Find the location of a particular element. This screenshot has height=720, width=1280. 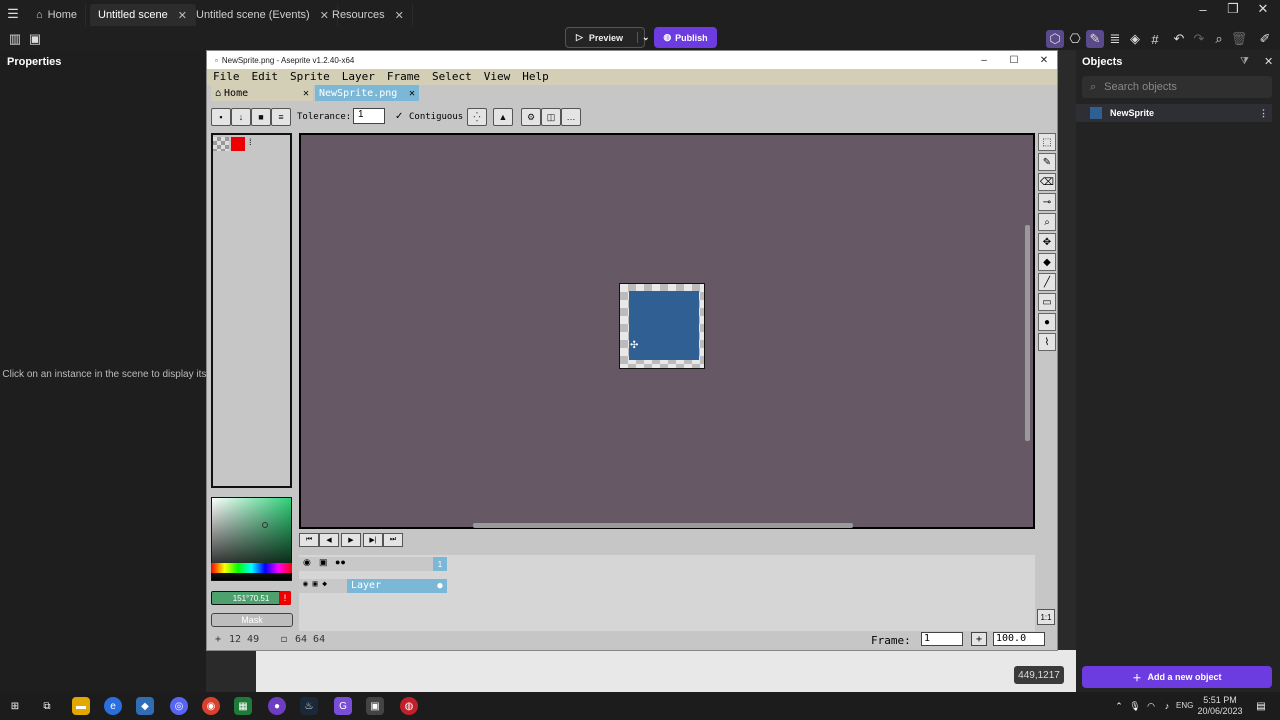

search-input: ⌕ Search objects is located at coordinates (1177, 87).